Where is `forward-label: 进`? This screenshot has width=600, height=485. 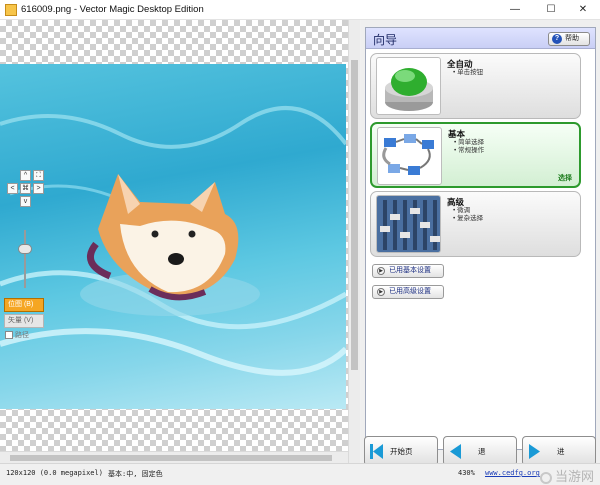 forward-label: 进 is located at coordinates (561, 451).